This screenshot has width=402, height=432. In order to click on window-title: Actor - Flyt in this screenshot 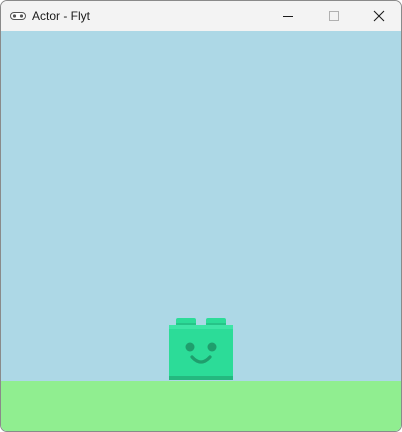, I will do `click(61, 16)`.